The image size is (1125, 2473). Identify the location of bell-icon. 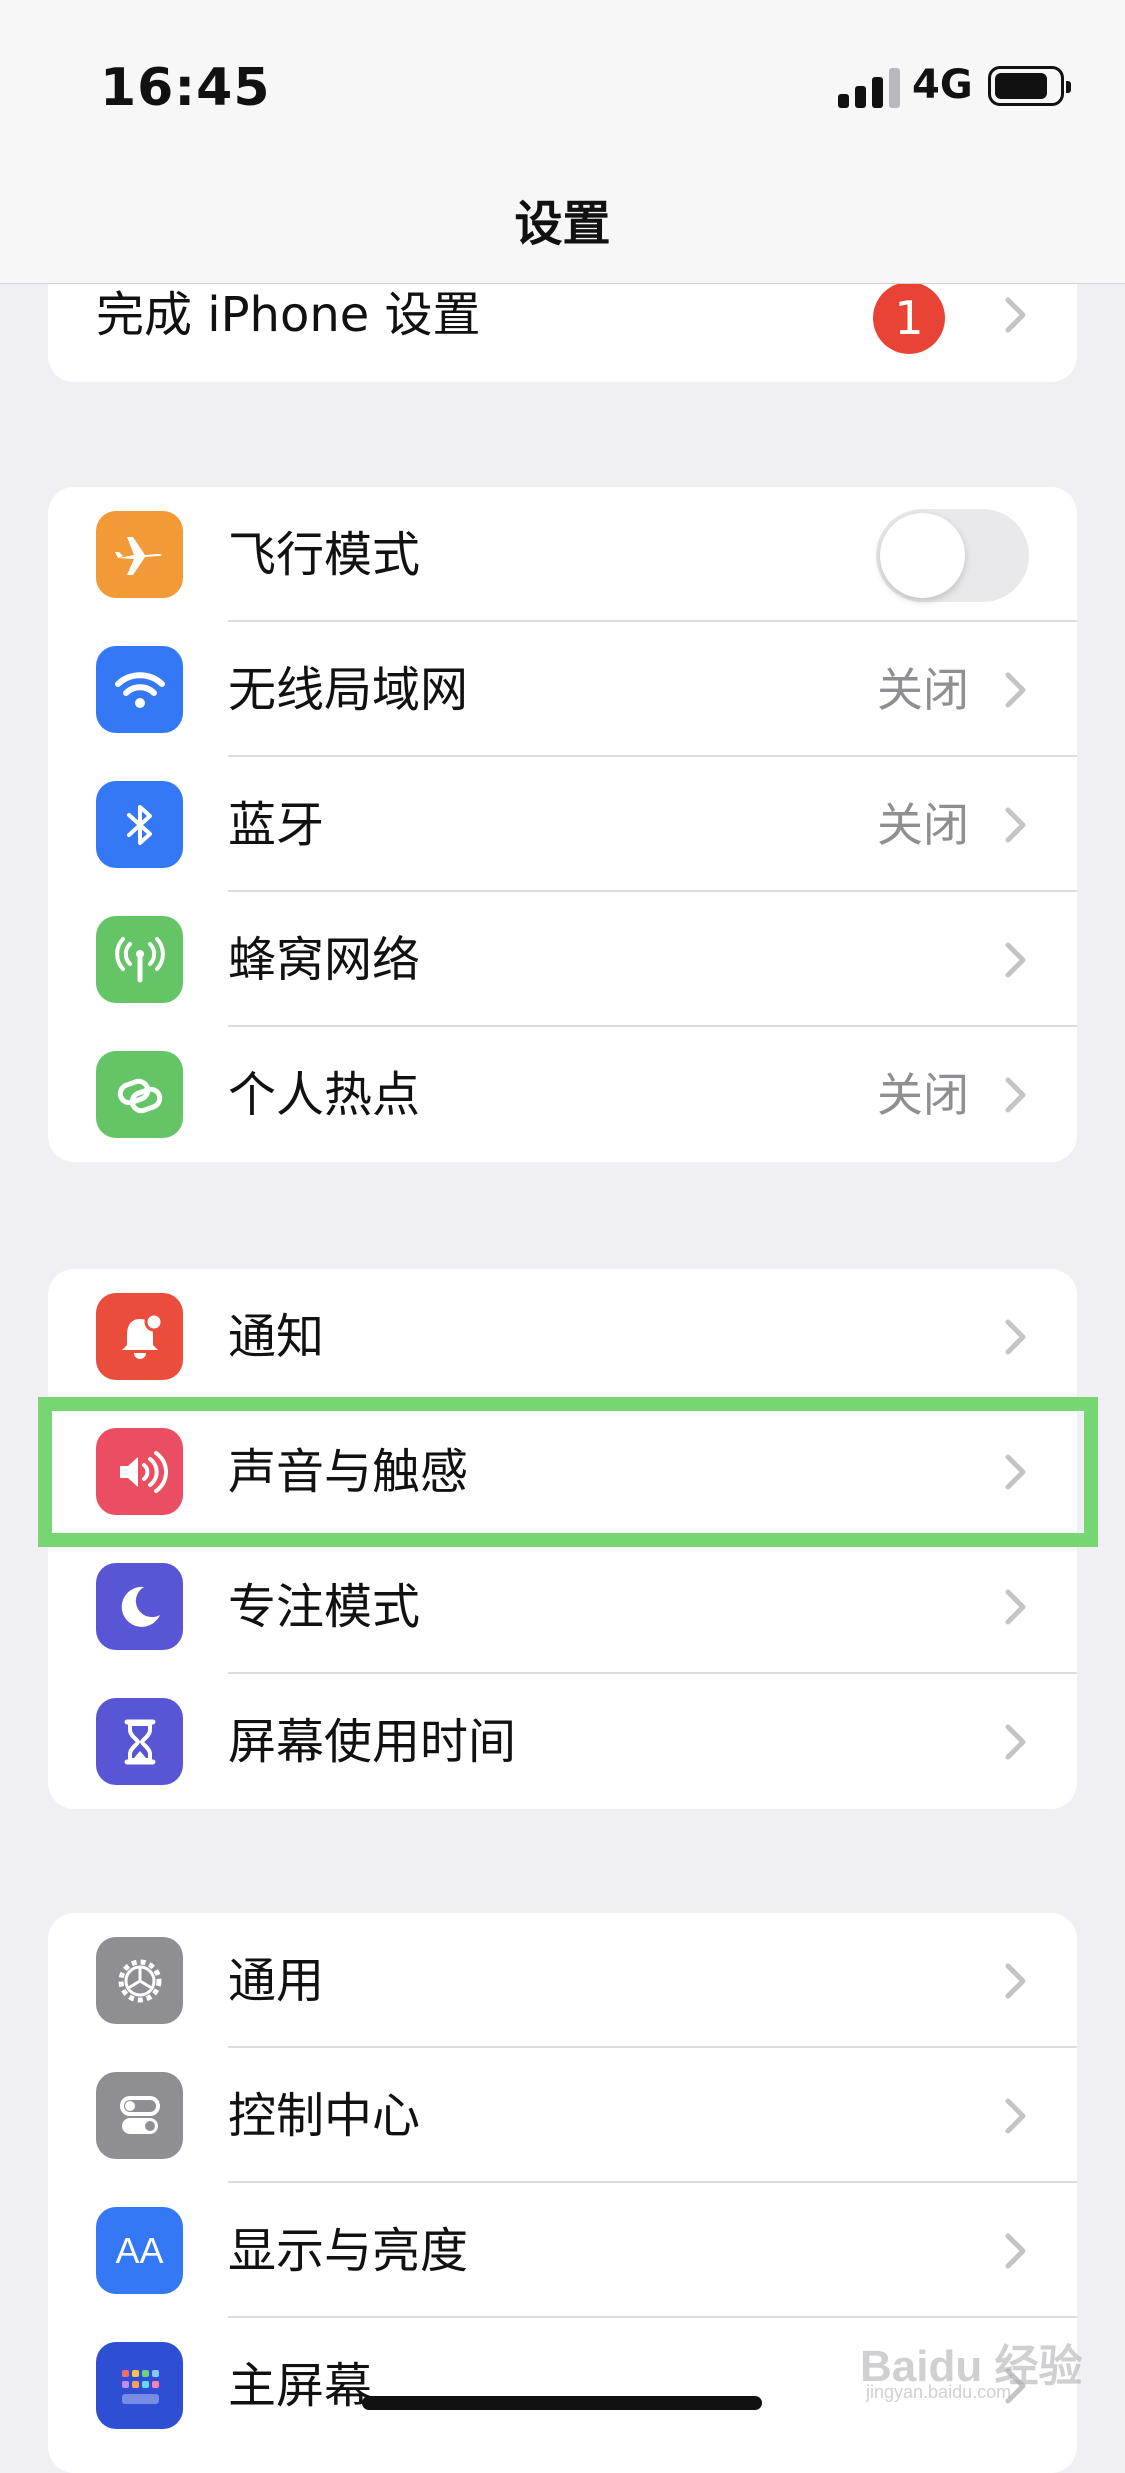
(139, 1336).